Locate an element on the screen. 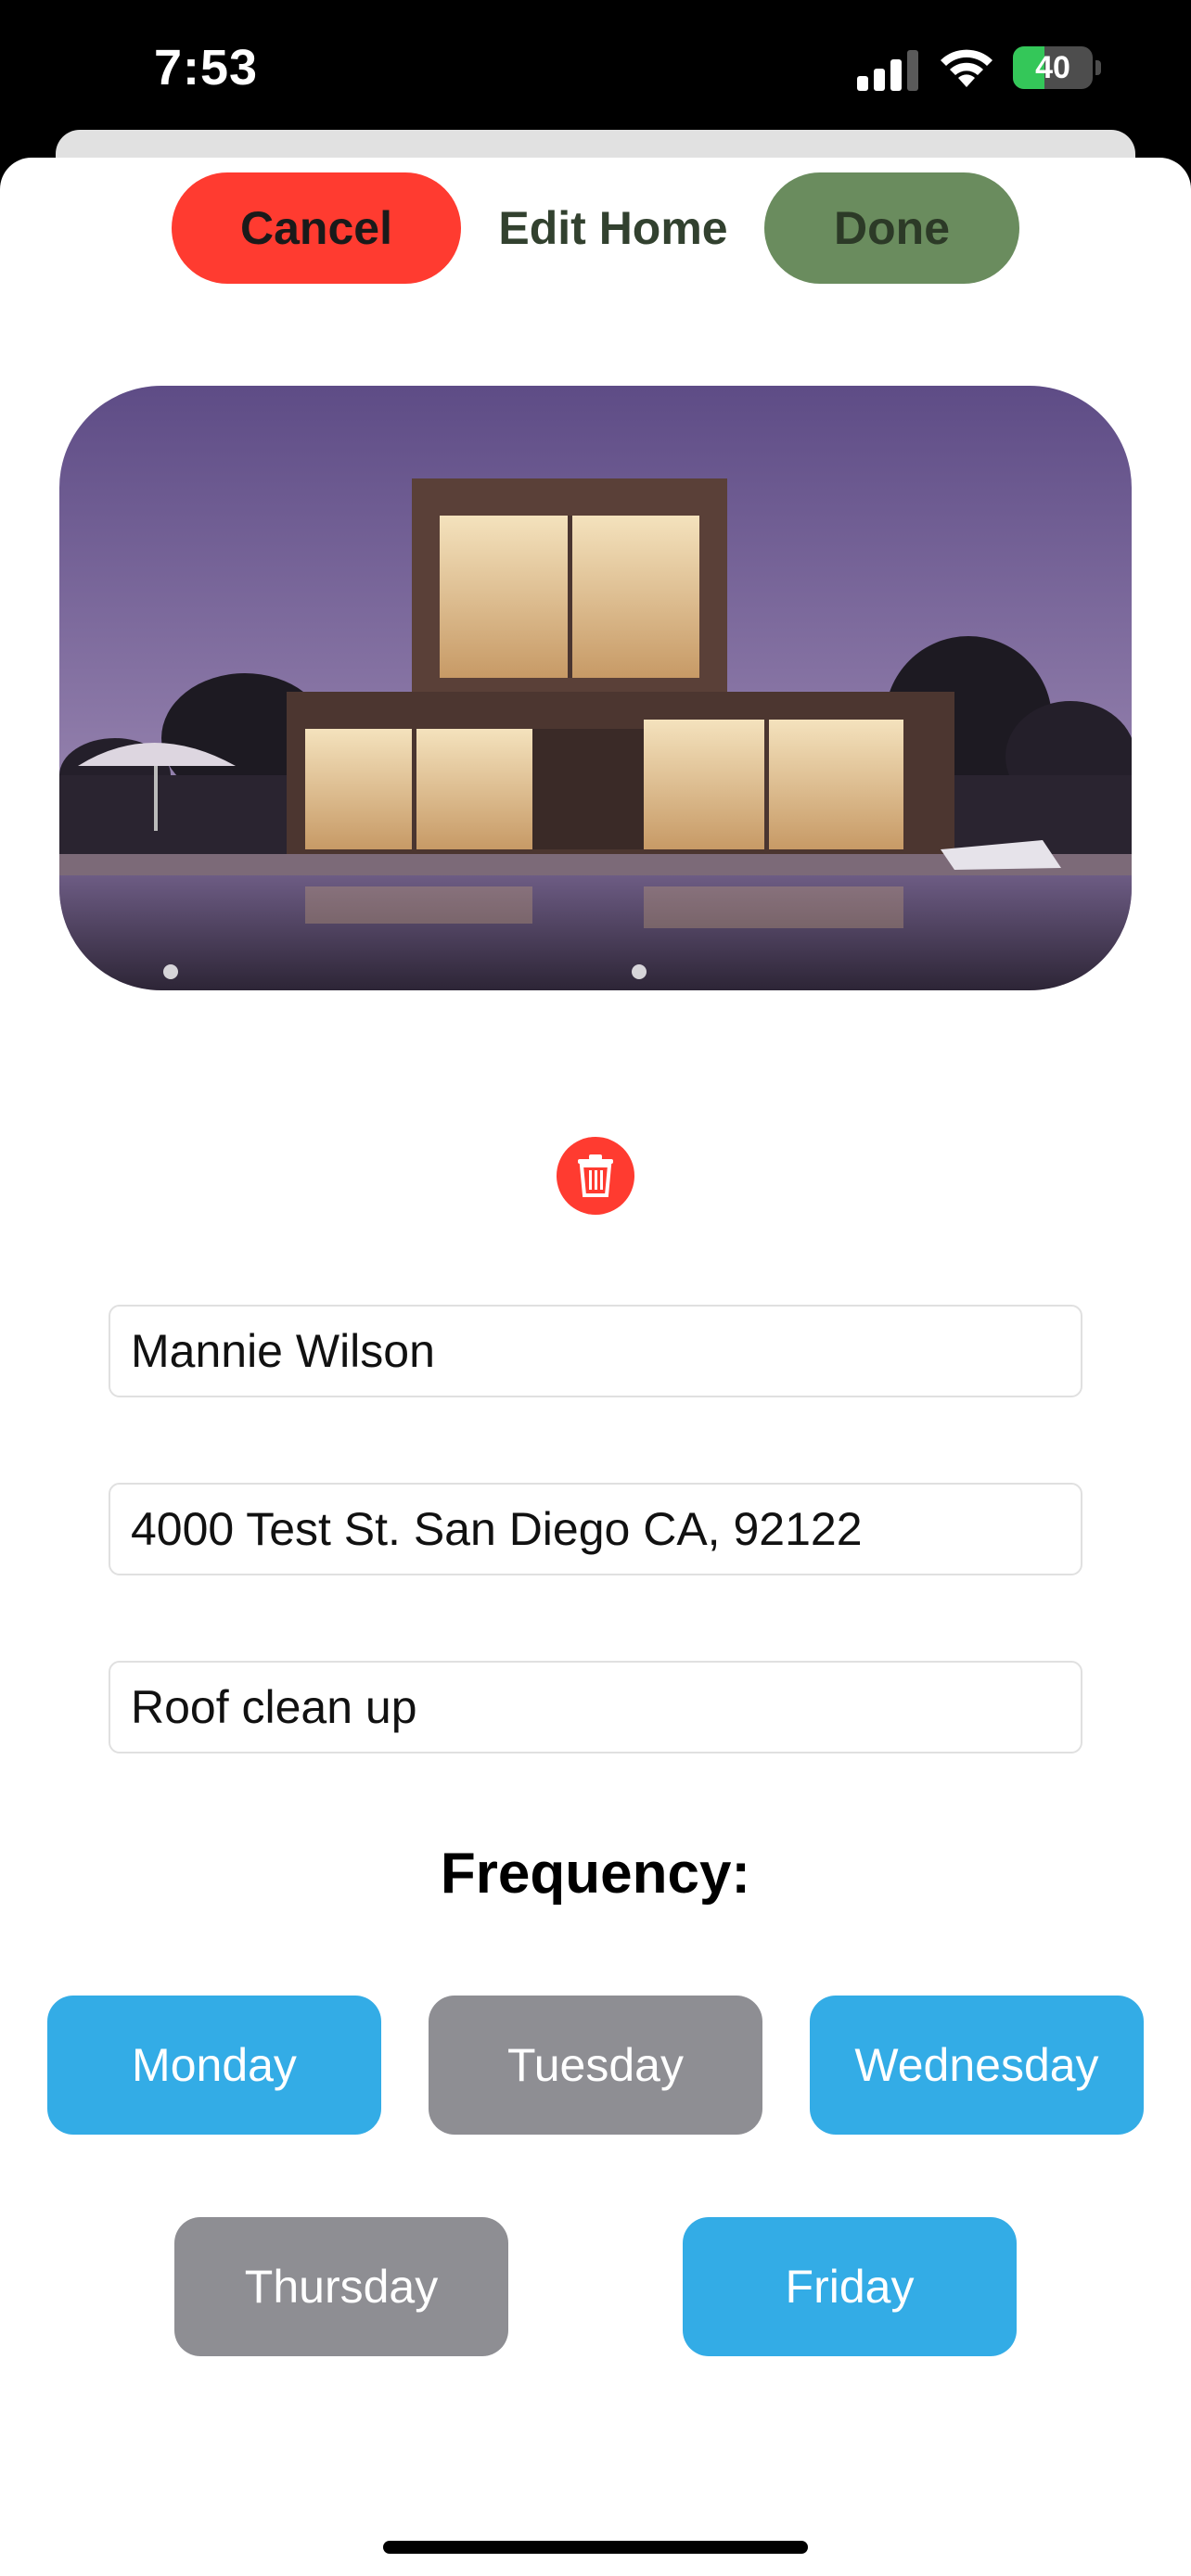 This screenshot has width=1191, height=2576. cellular-signal-icon is located at coordinates (887, 71).